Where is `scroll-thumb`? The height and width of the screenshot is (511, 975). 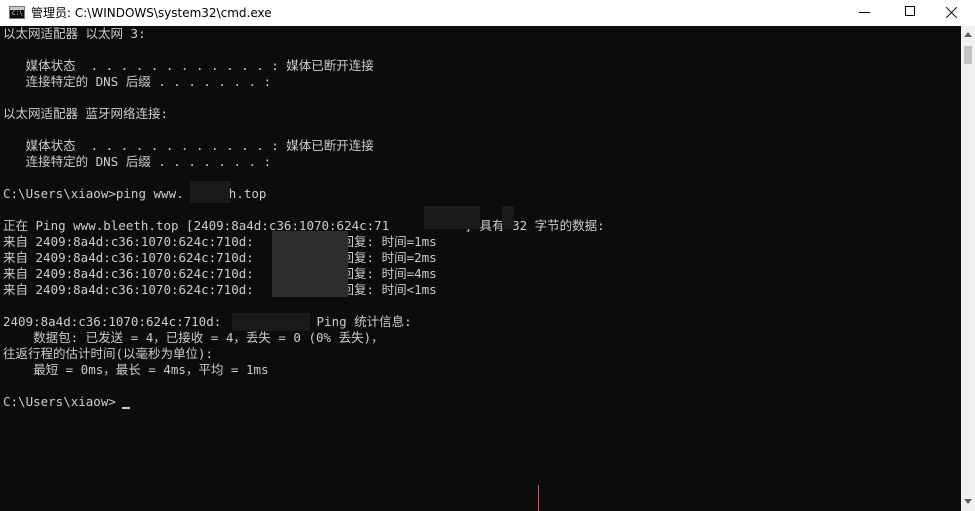 scroll-thumb is located at coordinates (968, 55).